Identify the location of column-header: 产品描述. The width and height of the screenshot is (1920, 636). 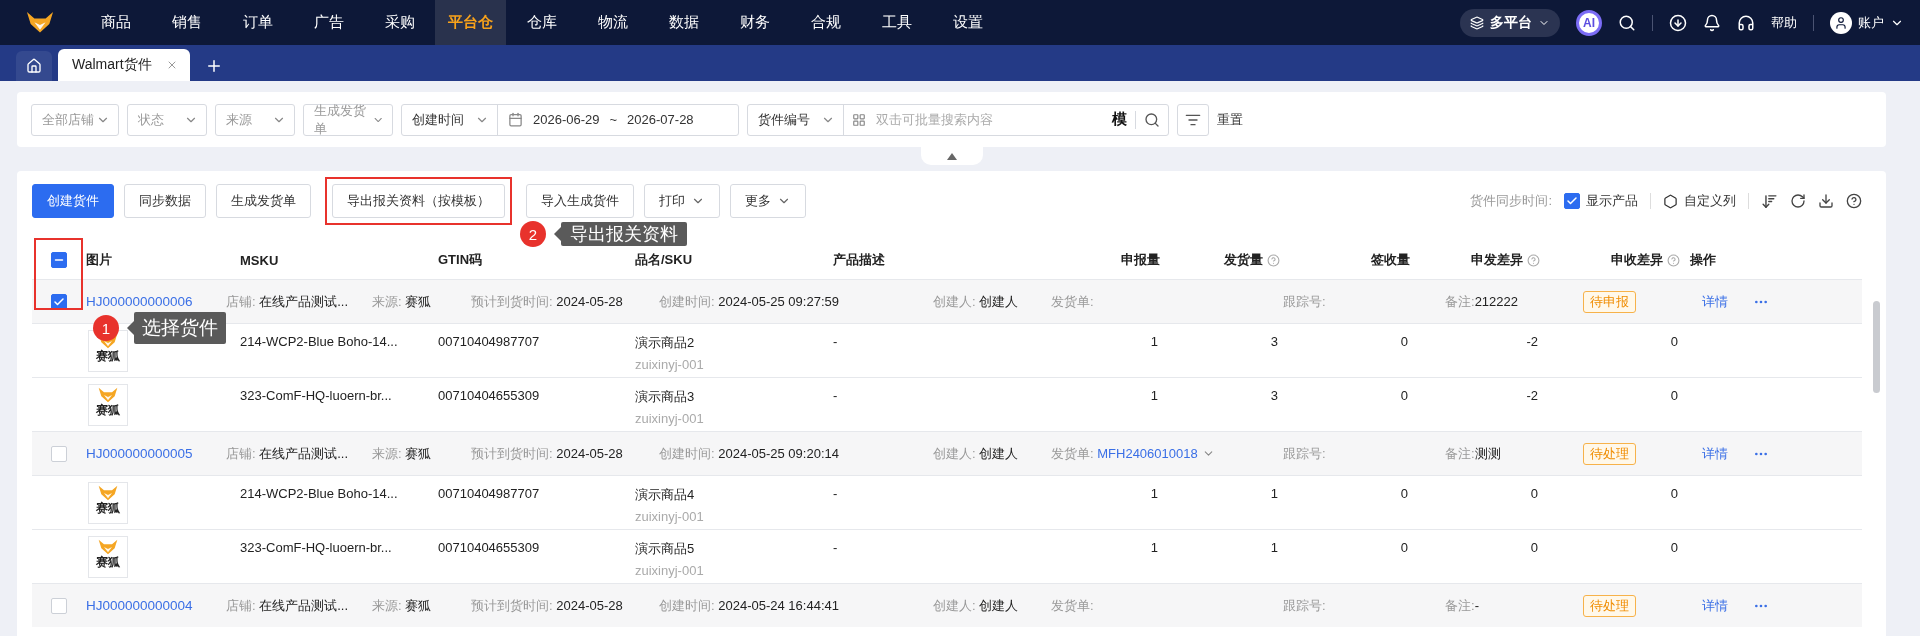
(859, 260).